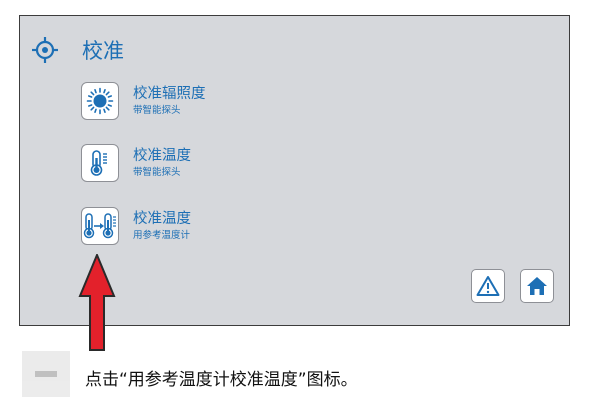 This screenshot has width=595, height=415. I want to click on step-badge, so click(46, 374).